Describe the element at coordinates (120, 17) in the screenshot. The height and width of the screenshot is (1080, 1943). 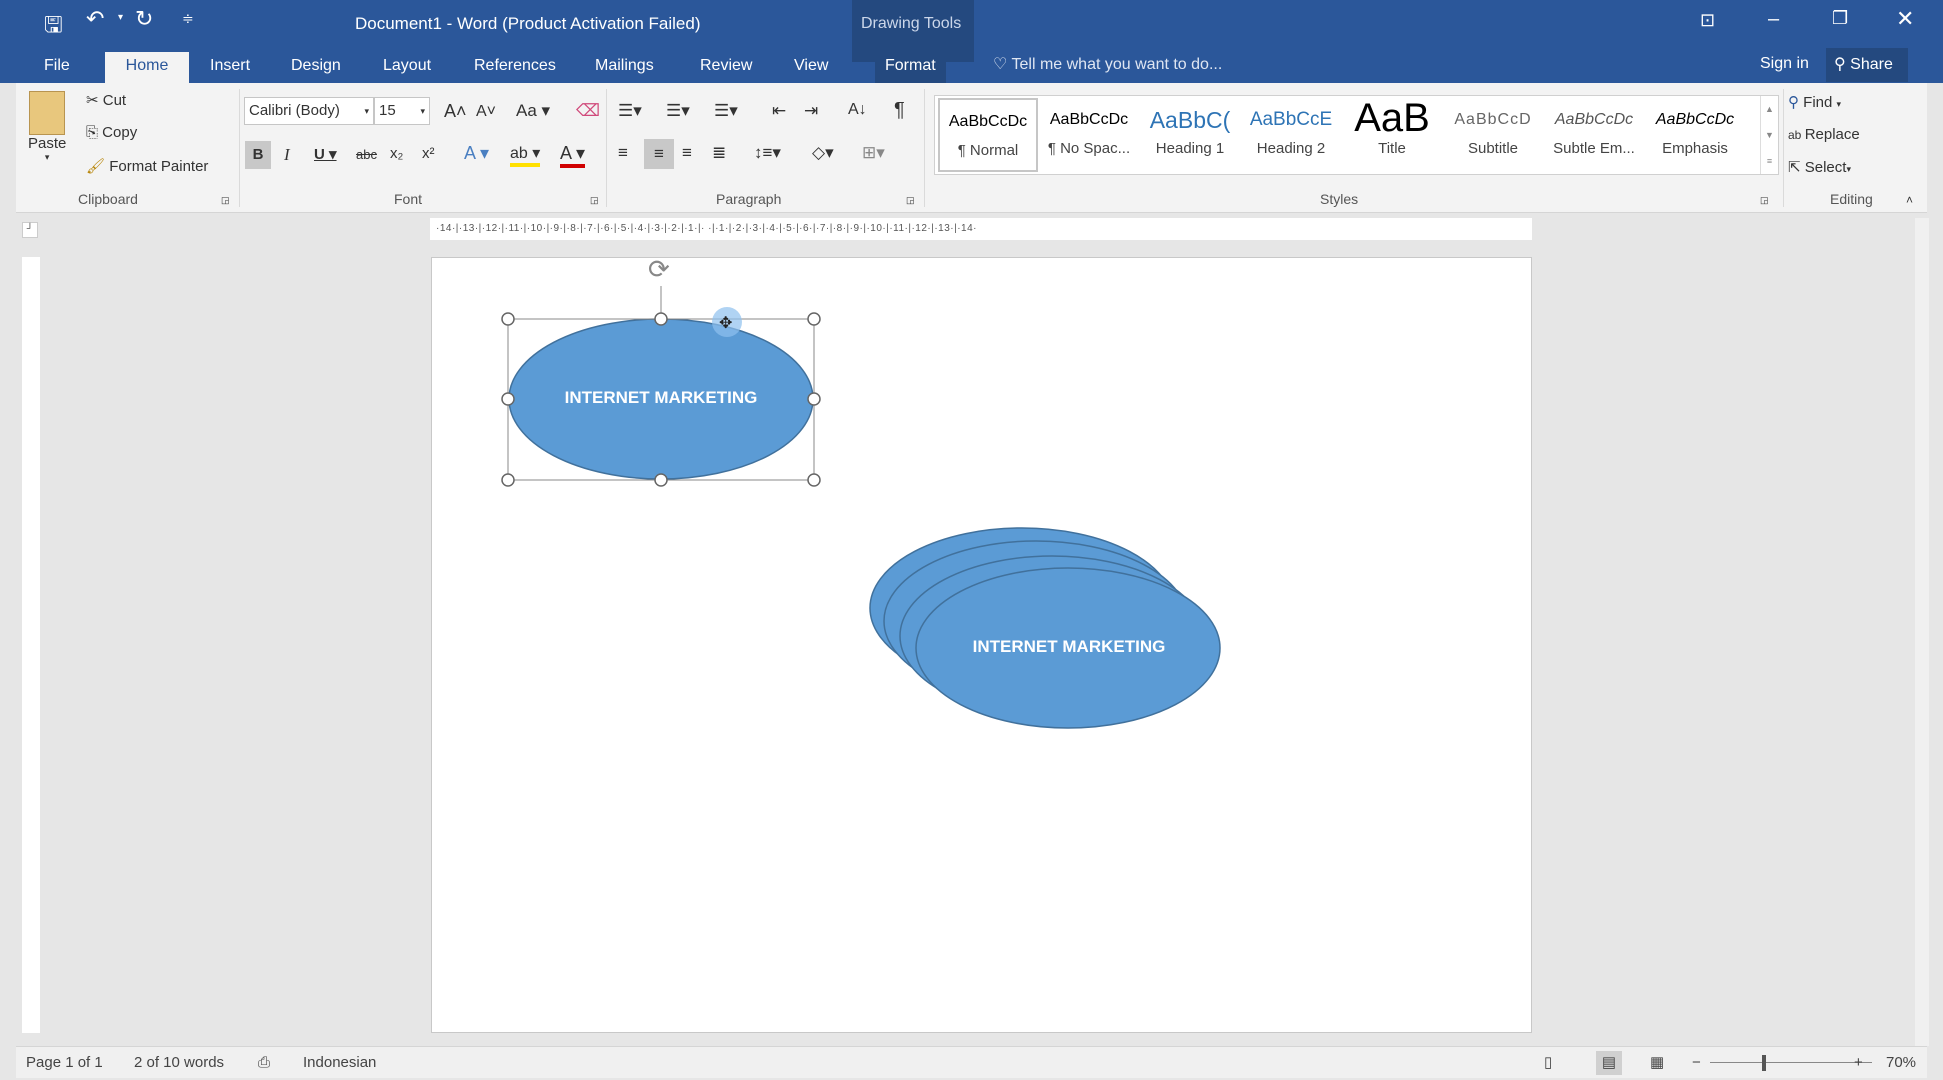
I see `undo-dropdown-icon: ▾` at that location.